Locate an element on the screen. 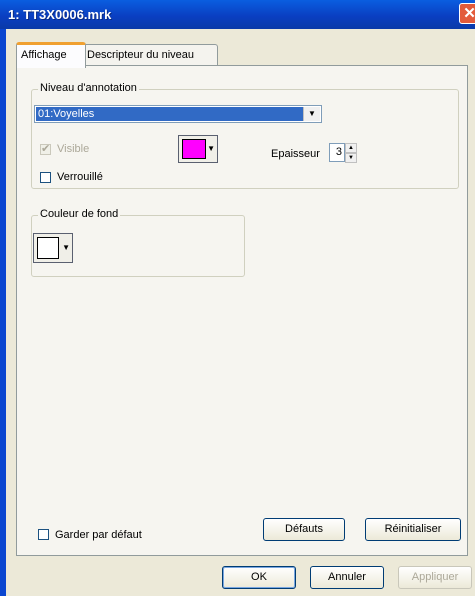  close-icon: ✕ is located at coordinates (467, 13).